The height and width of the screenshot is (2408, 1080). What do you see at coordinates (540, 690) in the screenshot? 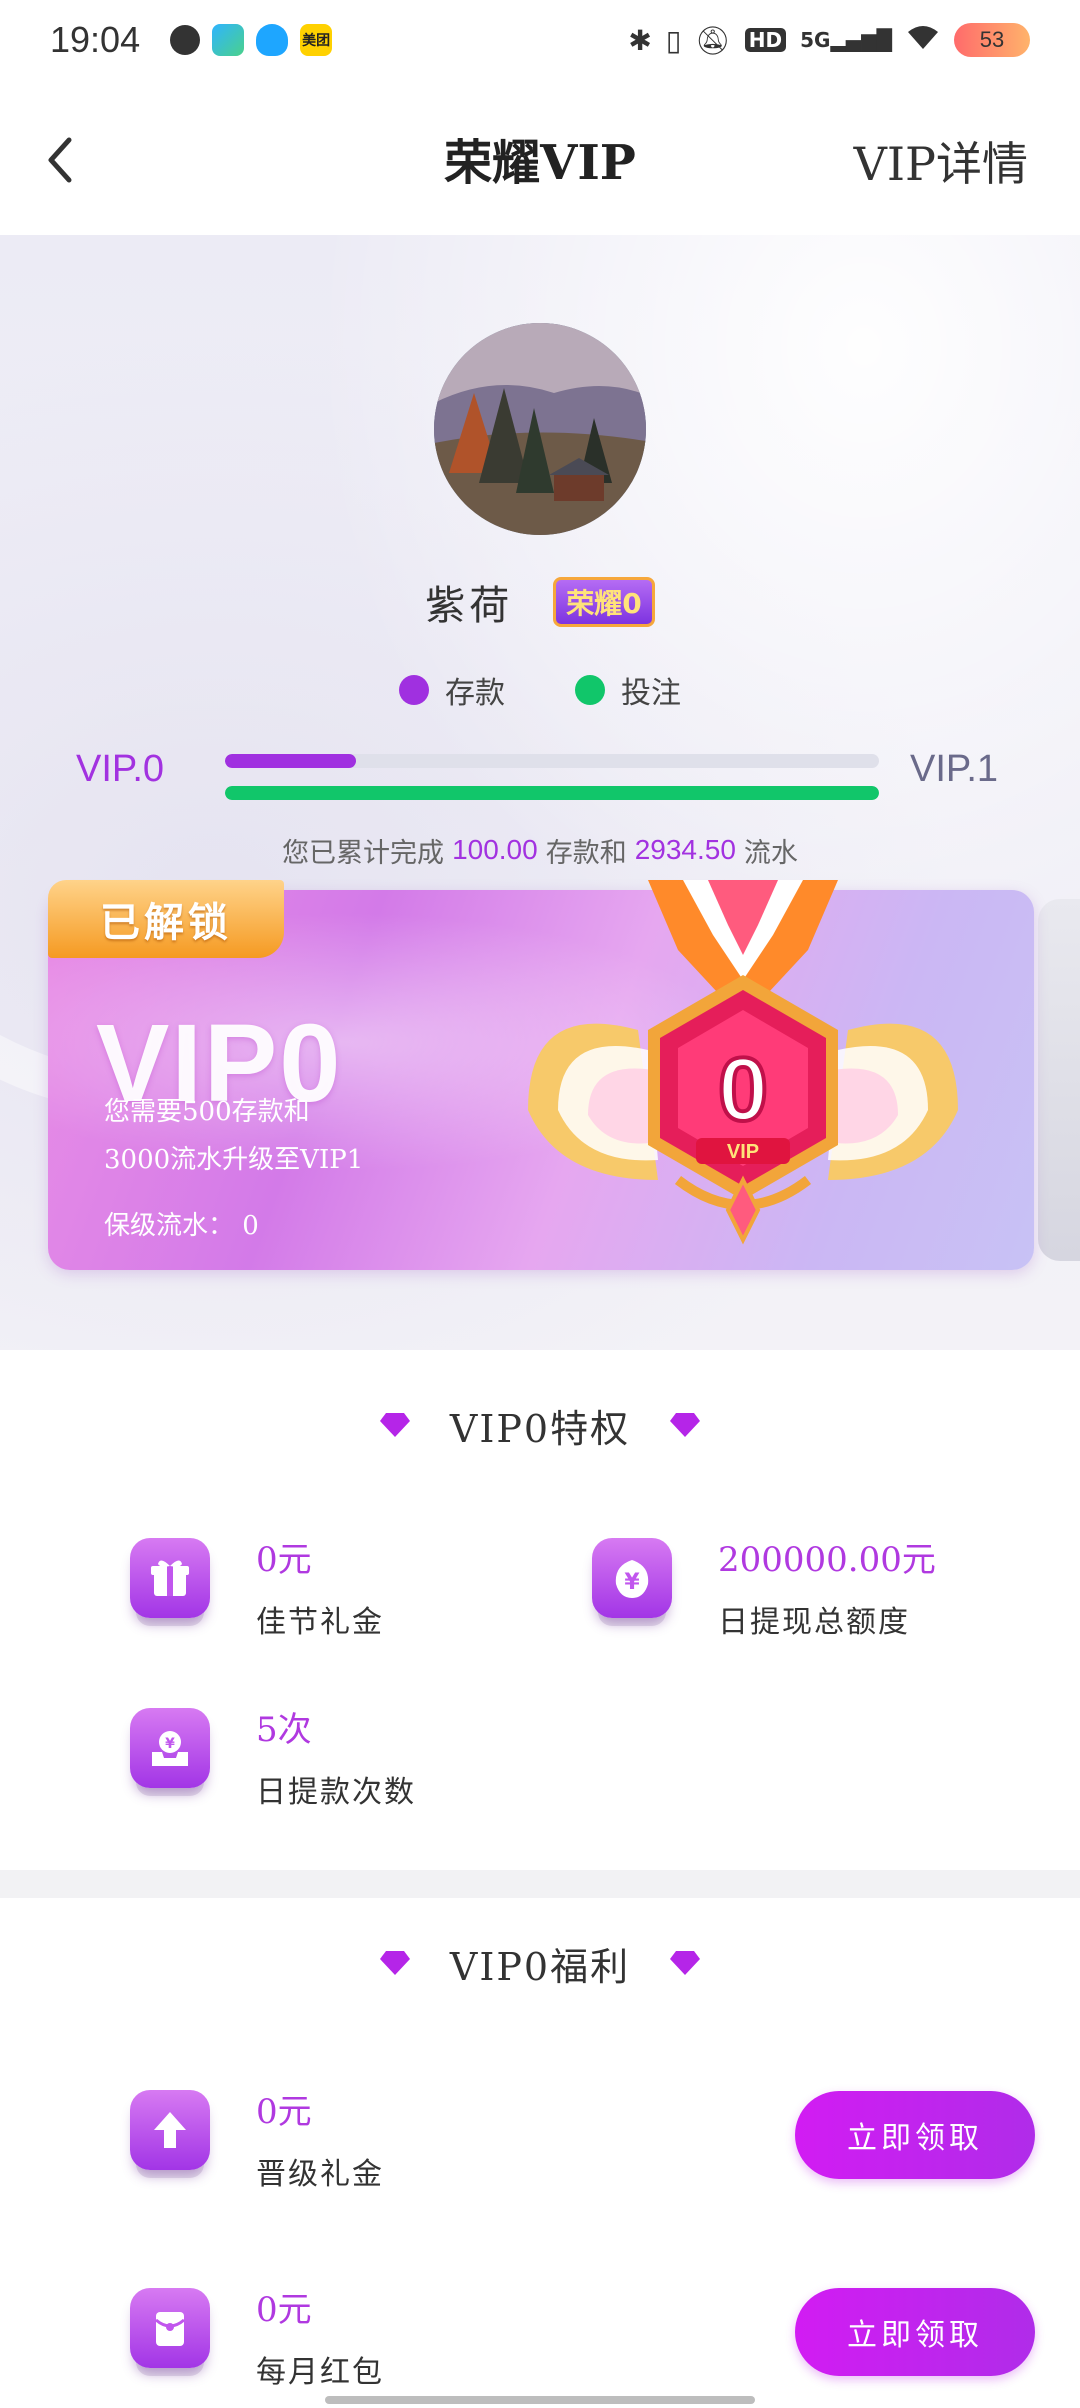
I see `progress-legend: 存款 投注` at bounding box center [540, 690].